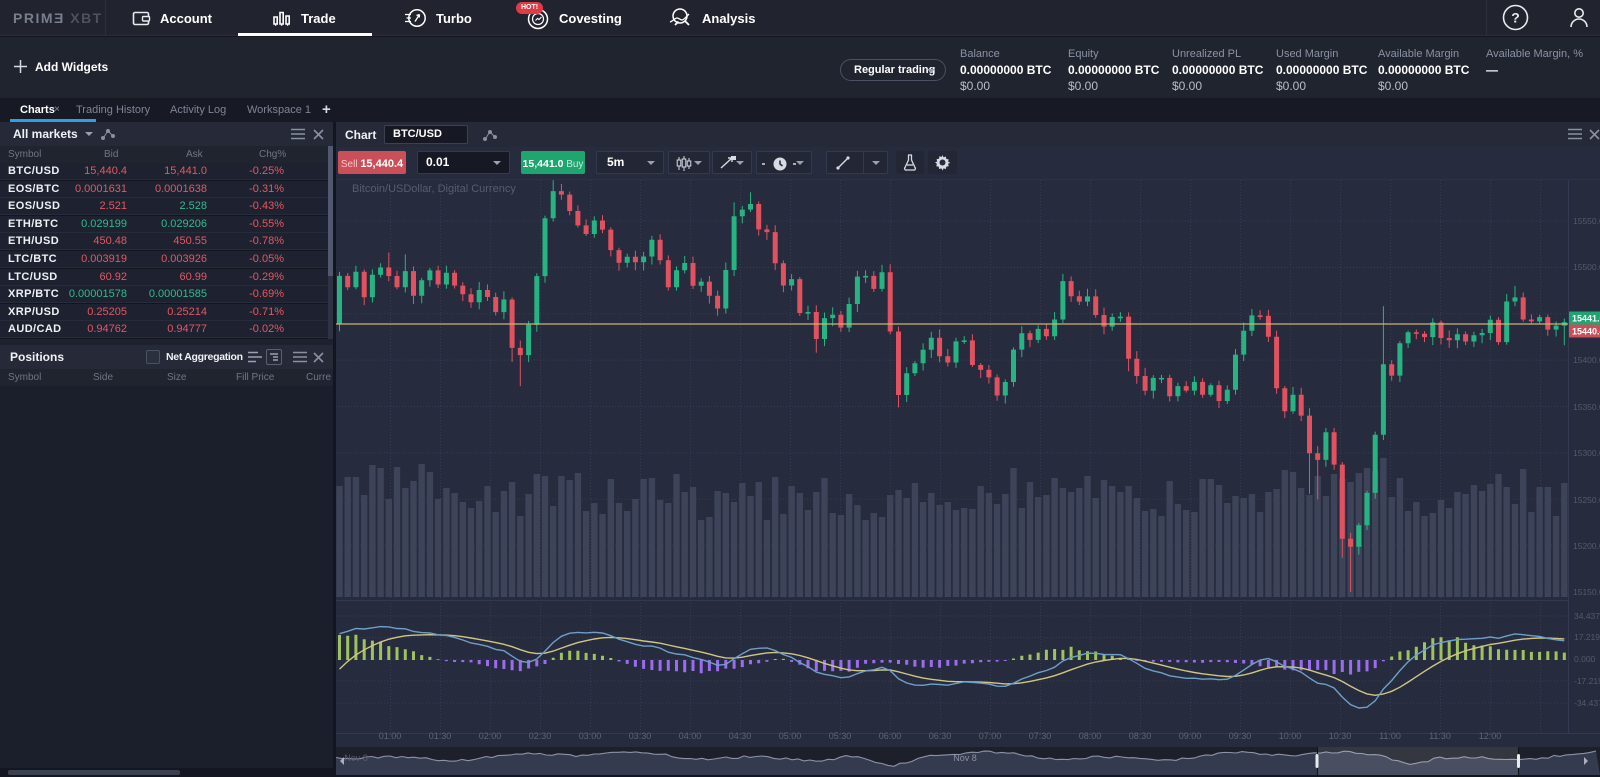 This screenshot has width=1600, height=777. What do you see at coordinates (1586, 546) in the screenshot?
I see `svg-text: 15200.0` at bounding box center [1586, 546].